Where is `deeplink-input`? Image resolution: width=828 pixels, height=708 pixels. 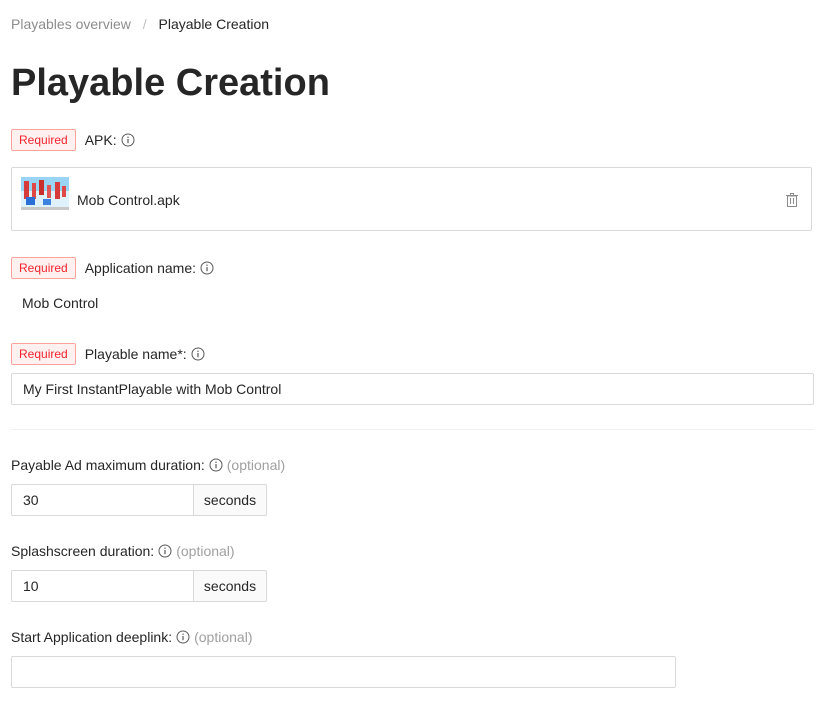 deeplink-input is located at coordinates (343, 672).